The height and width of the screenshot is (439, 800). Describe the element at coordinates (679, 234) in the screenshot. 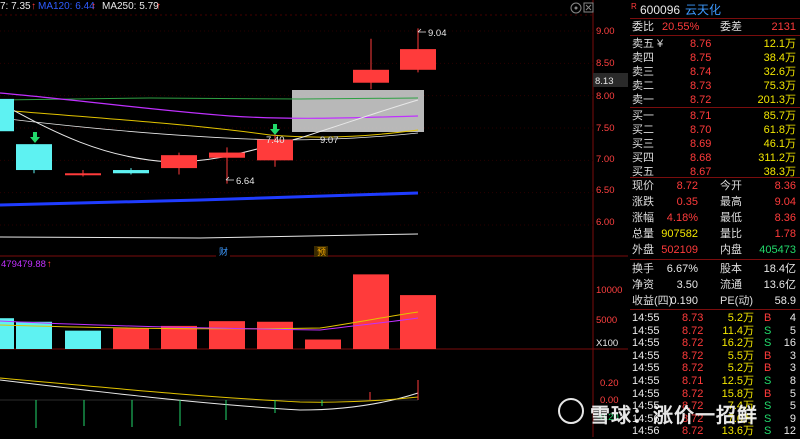

I see `stat-value: 907582` at that location.